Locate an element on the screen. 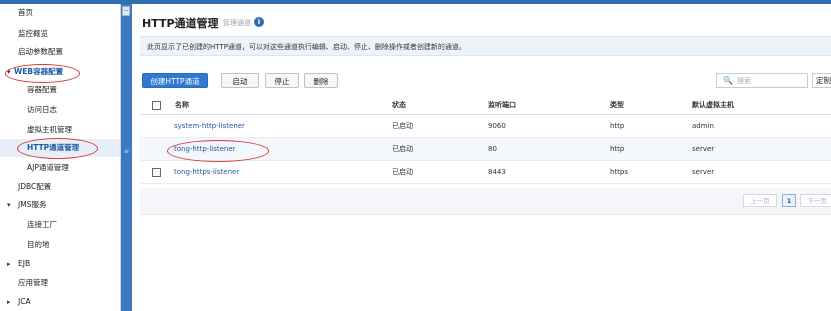 This screenshot has width=831, height=311. sidebar-item-label: 应用管理 is located at coordinates (33, 282).